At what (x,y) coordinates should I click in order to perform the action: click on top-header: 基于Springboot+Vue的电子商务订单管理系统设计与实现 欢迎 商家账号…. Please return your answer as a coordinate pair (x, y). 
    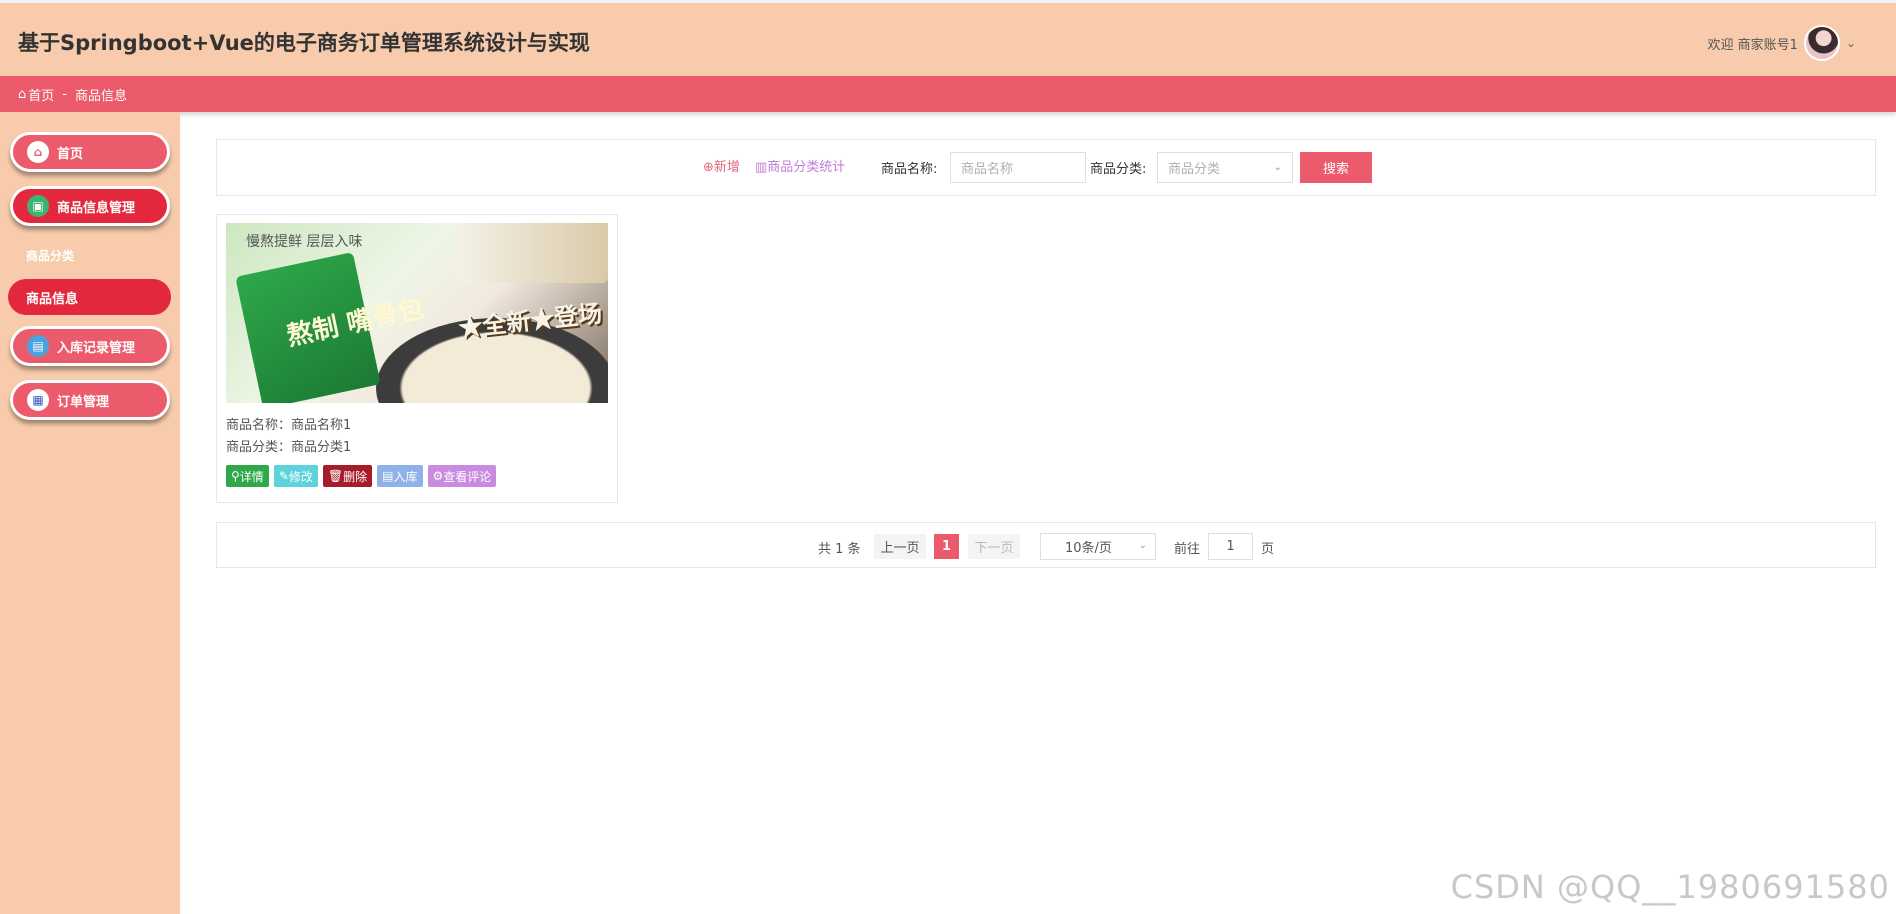
    Looking at the image, I should click on (948, 38).